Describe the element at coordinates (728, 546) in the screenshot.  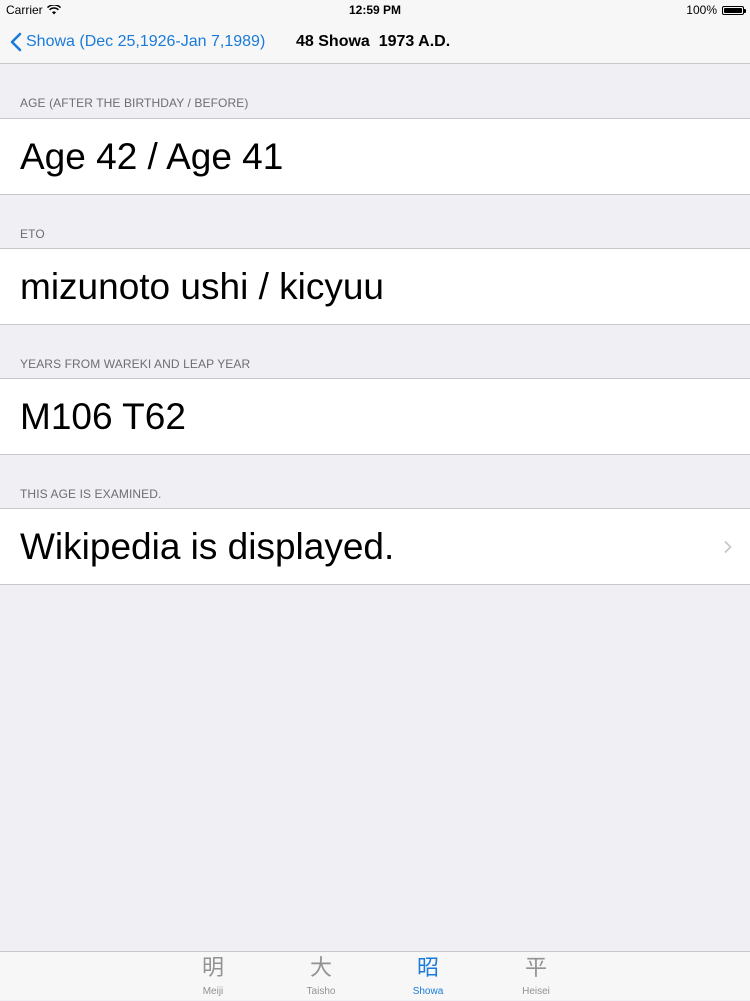
I see `chevron-right-icon` at that location.